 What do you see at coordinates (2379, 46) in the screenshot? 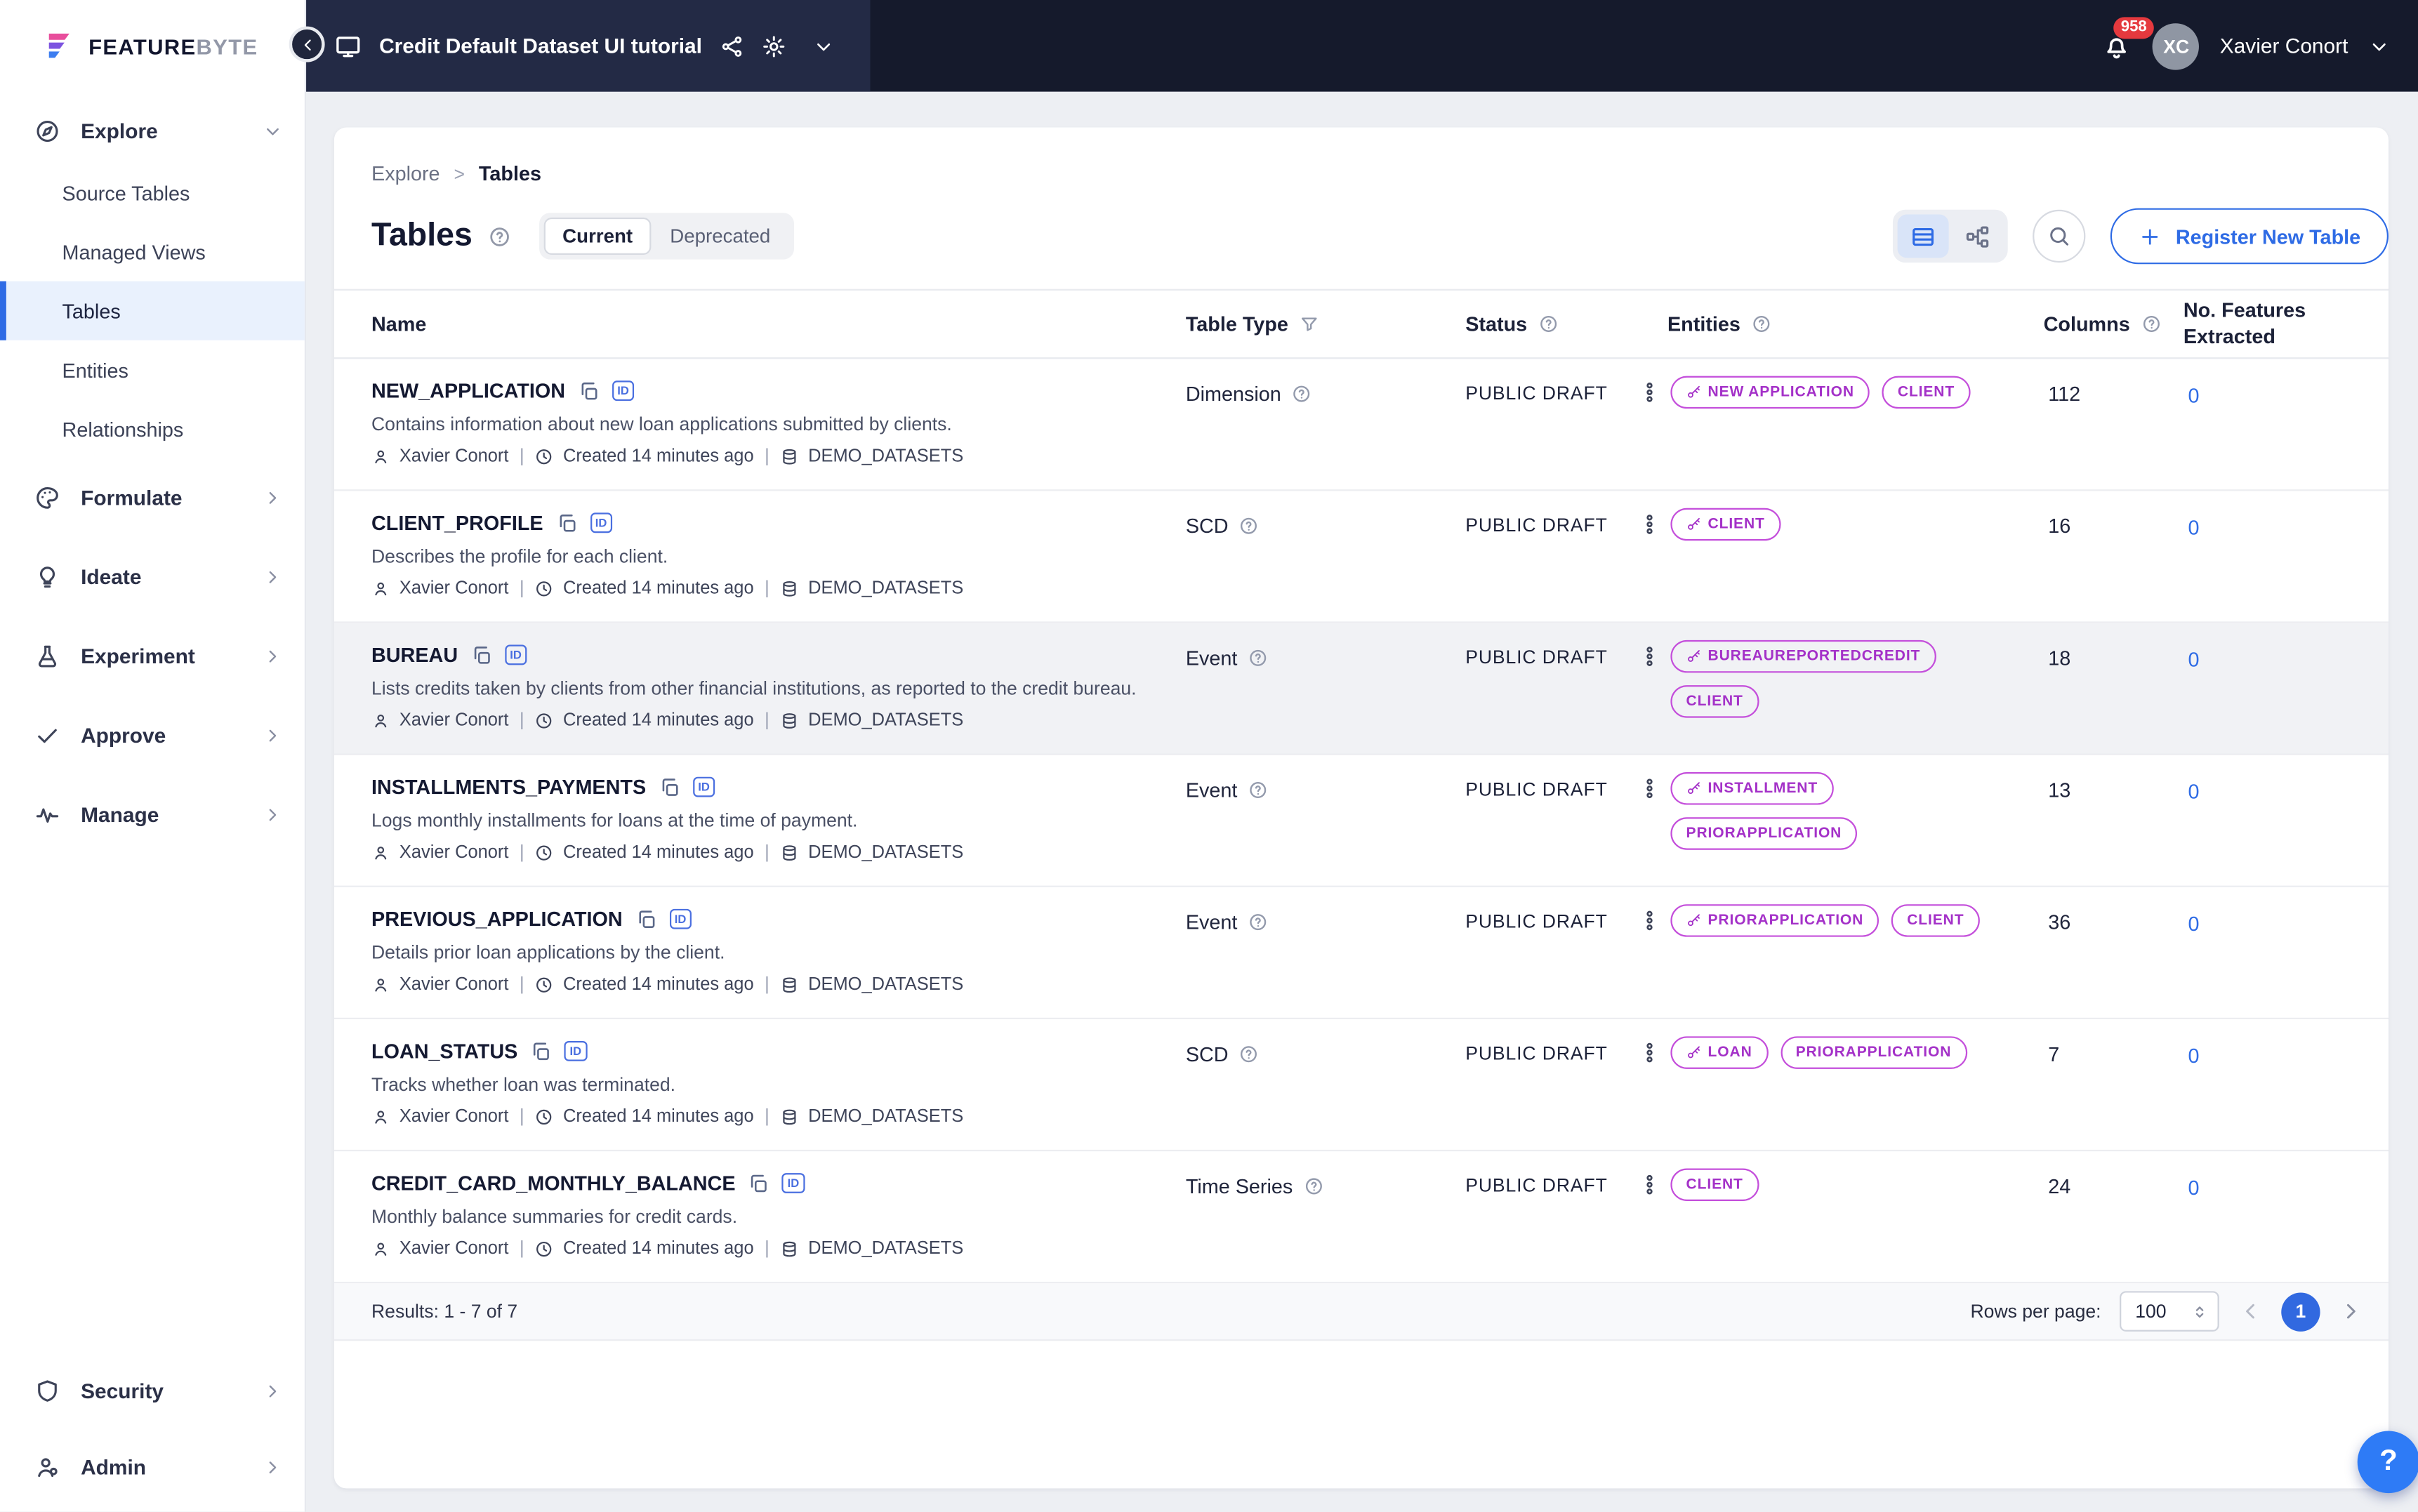
I see `user-menu-chevron-icon` at bounding box center [2379, 46].